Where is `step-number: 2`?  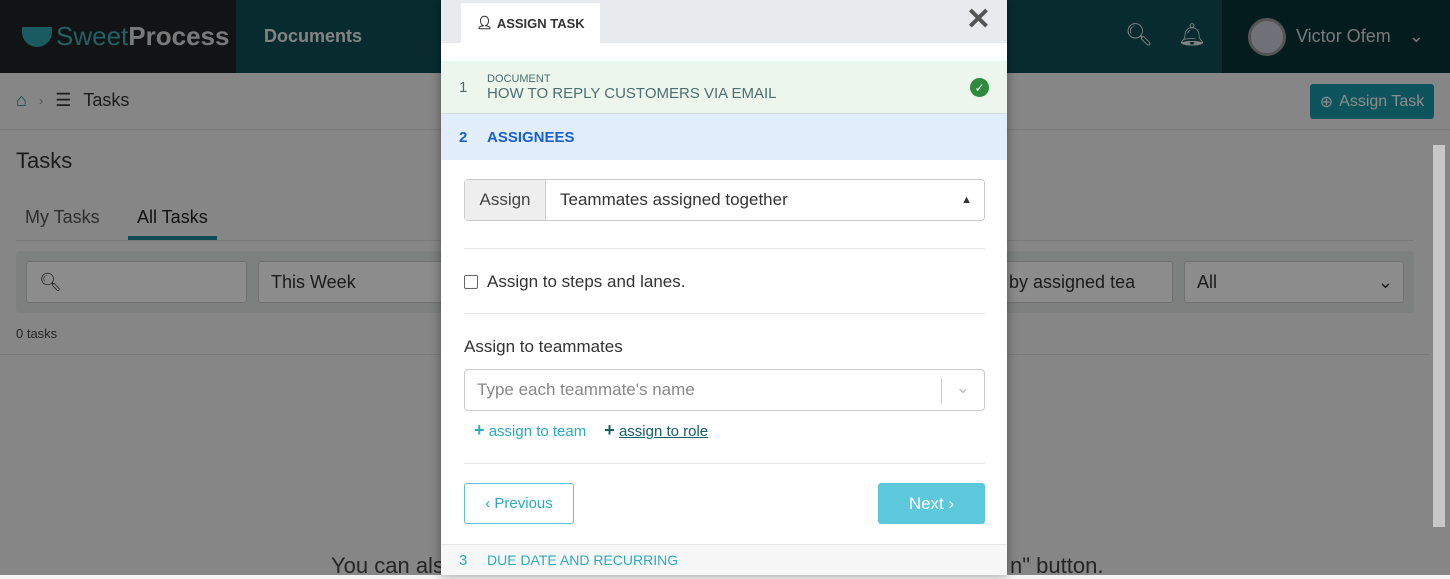
step-number: 2 is located at coordinates (463, 137).